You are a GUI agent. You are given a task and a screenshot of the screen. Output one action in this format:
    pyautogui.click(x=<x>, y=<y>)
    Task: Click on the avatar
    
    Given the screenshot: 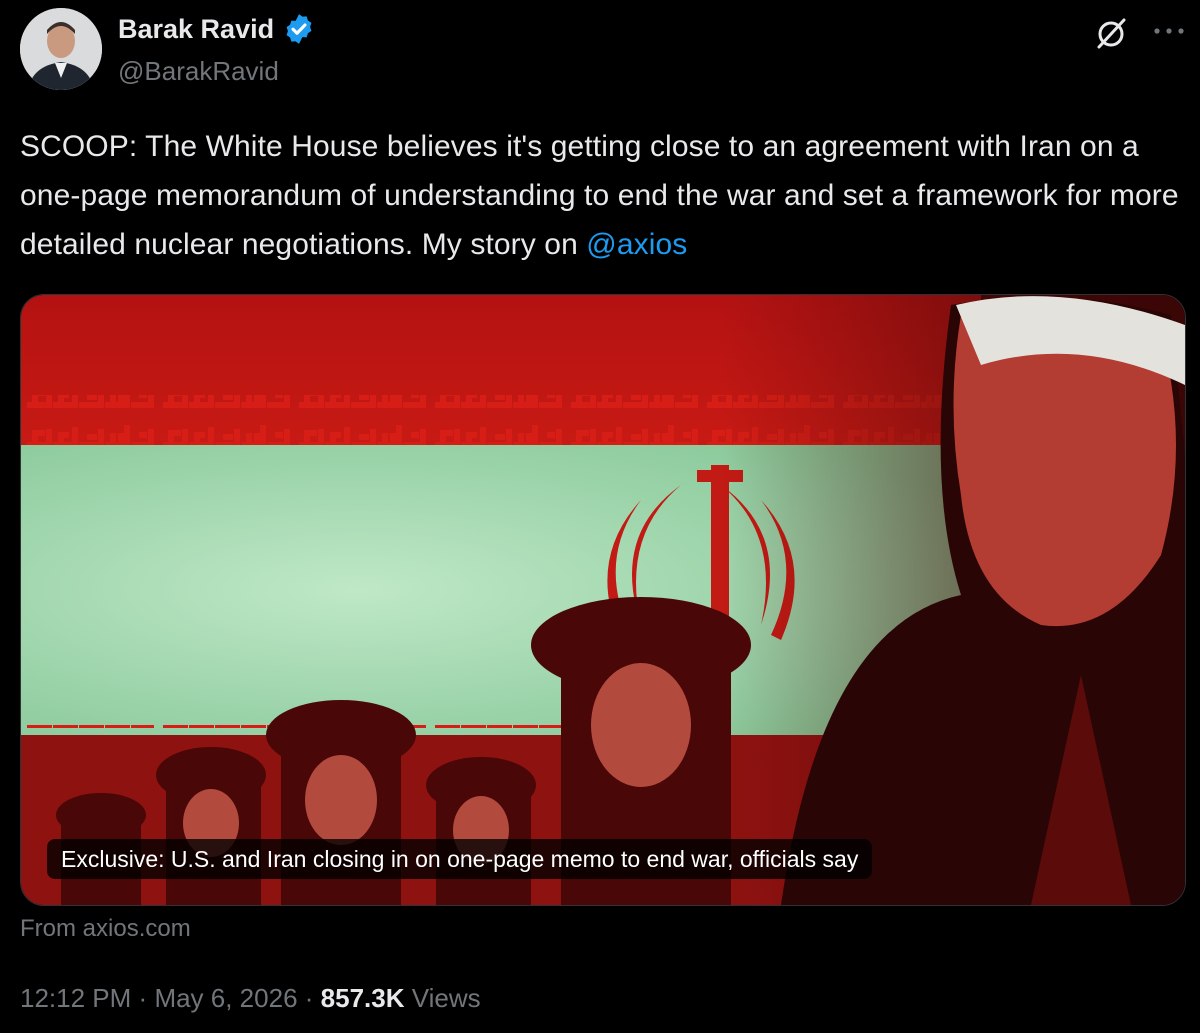 What is the action you would take?
    pyautogui.click(x=61, y=49)
    